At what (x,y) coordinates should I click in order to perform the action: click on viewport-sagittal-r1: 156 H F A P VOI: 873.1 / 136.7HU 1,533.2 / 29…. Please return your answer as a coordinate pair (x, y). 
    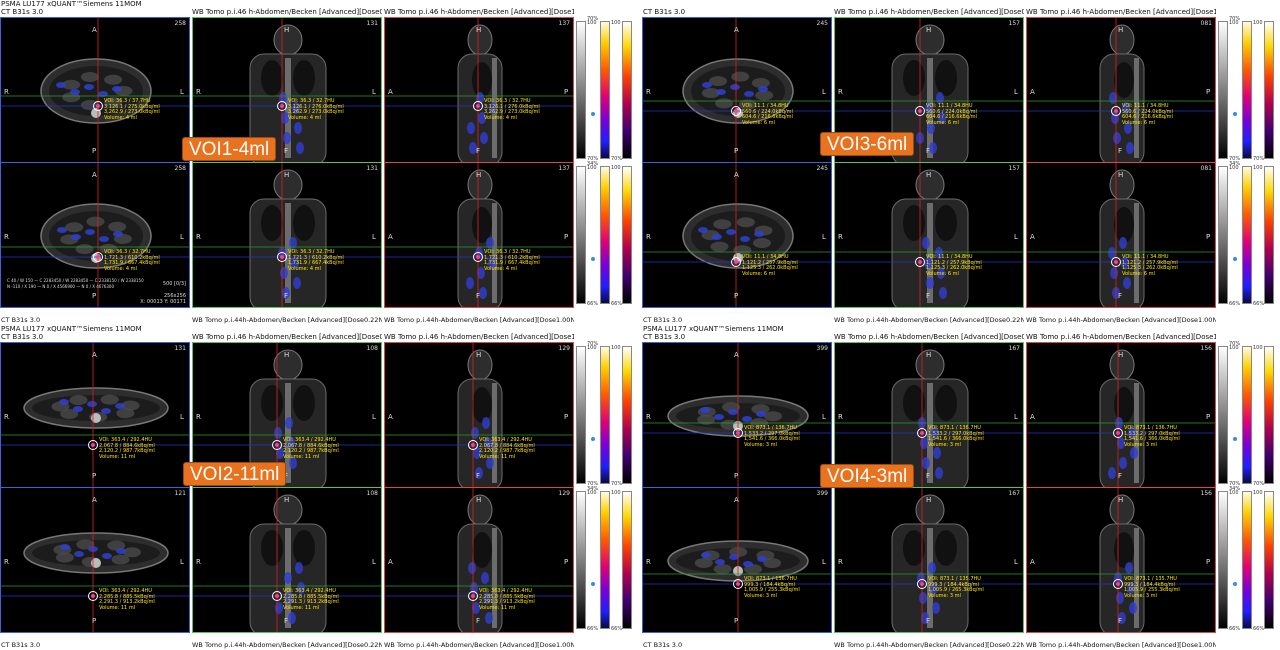
    Looking at the image, I should click on (1121, 415).